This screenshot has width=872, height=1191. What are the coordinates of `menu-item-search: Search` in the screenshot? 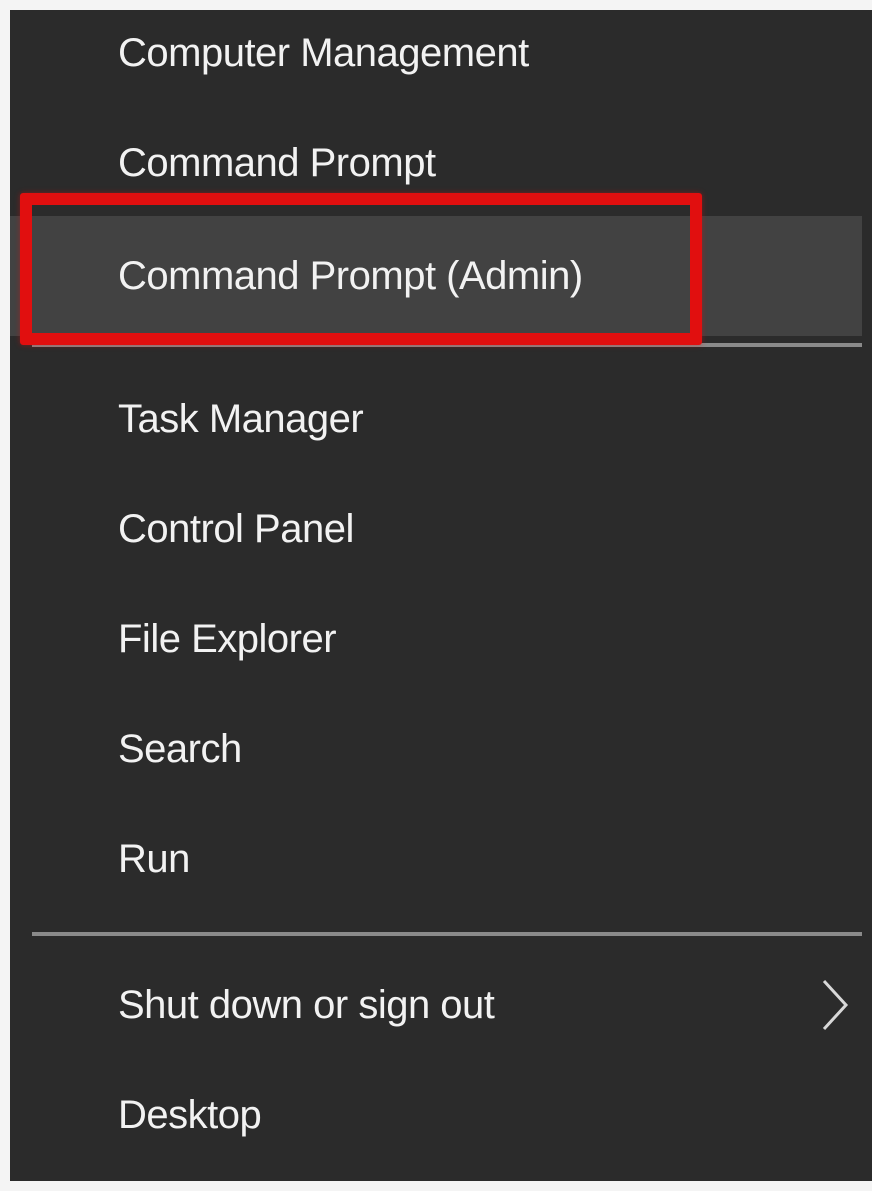 It's located at (436, 749).